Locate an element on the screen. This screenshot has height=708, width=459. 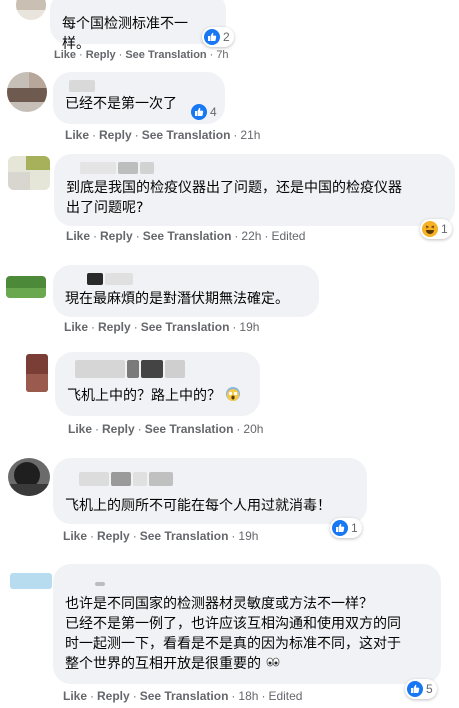
comment-text: 每个国检测标准不一样。 is located at coordinates (125, 34).